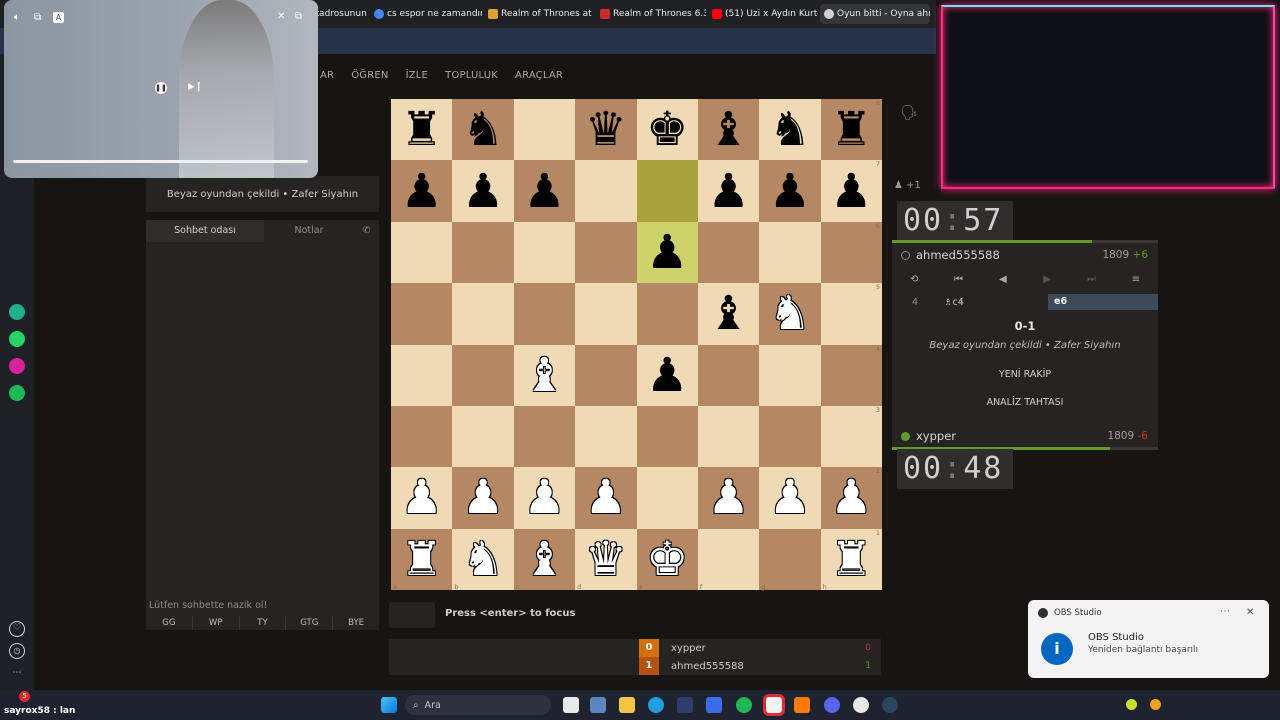  I want to click on volume-icon: 🔈︎, so click(17, 17).